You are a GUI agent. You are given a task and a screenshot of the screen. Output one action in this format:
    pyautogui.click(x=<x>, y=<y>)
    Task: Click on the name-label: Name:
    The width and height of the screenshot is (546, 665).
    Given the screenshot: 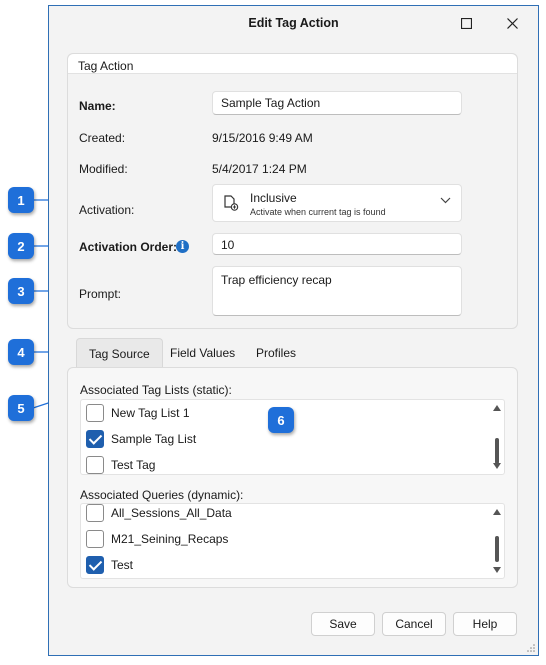 What is the action you would take?
    pyautogui.click(x=97, y=106)
    